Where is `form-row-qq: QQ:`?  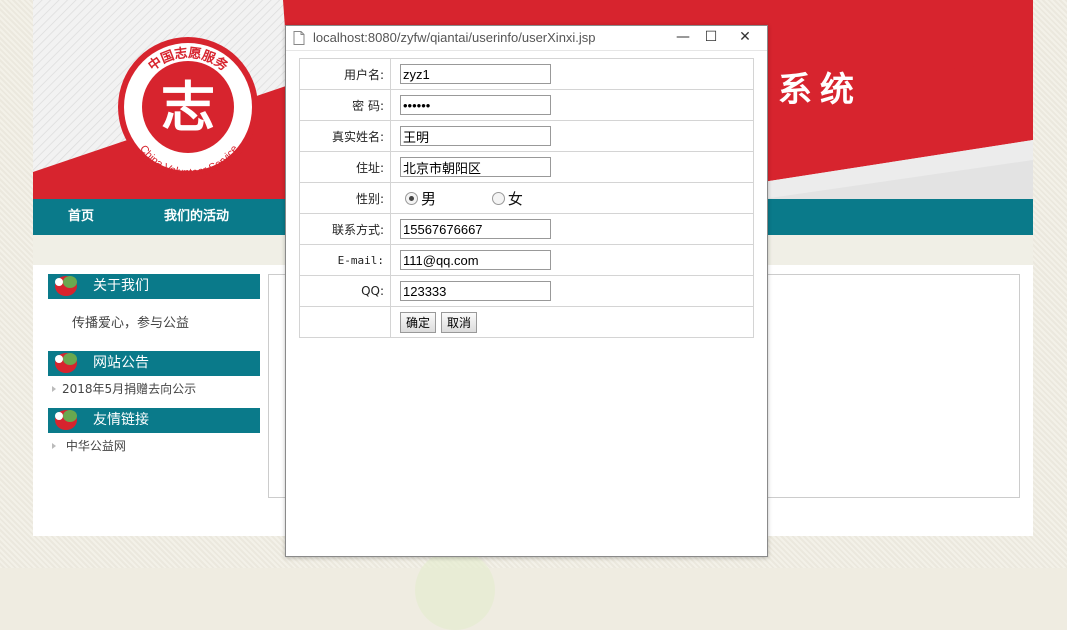 form-row-qq: QQ: is located at coordinates (526, 291).